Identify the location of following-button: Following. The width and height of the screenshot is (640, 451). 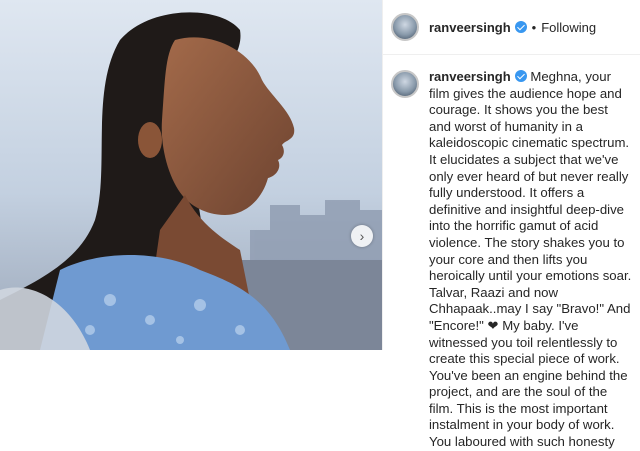
(568, 27).